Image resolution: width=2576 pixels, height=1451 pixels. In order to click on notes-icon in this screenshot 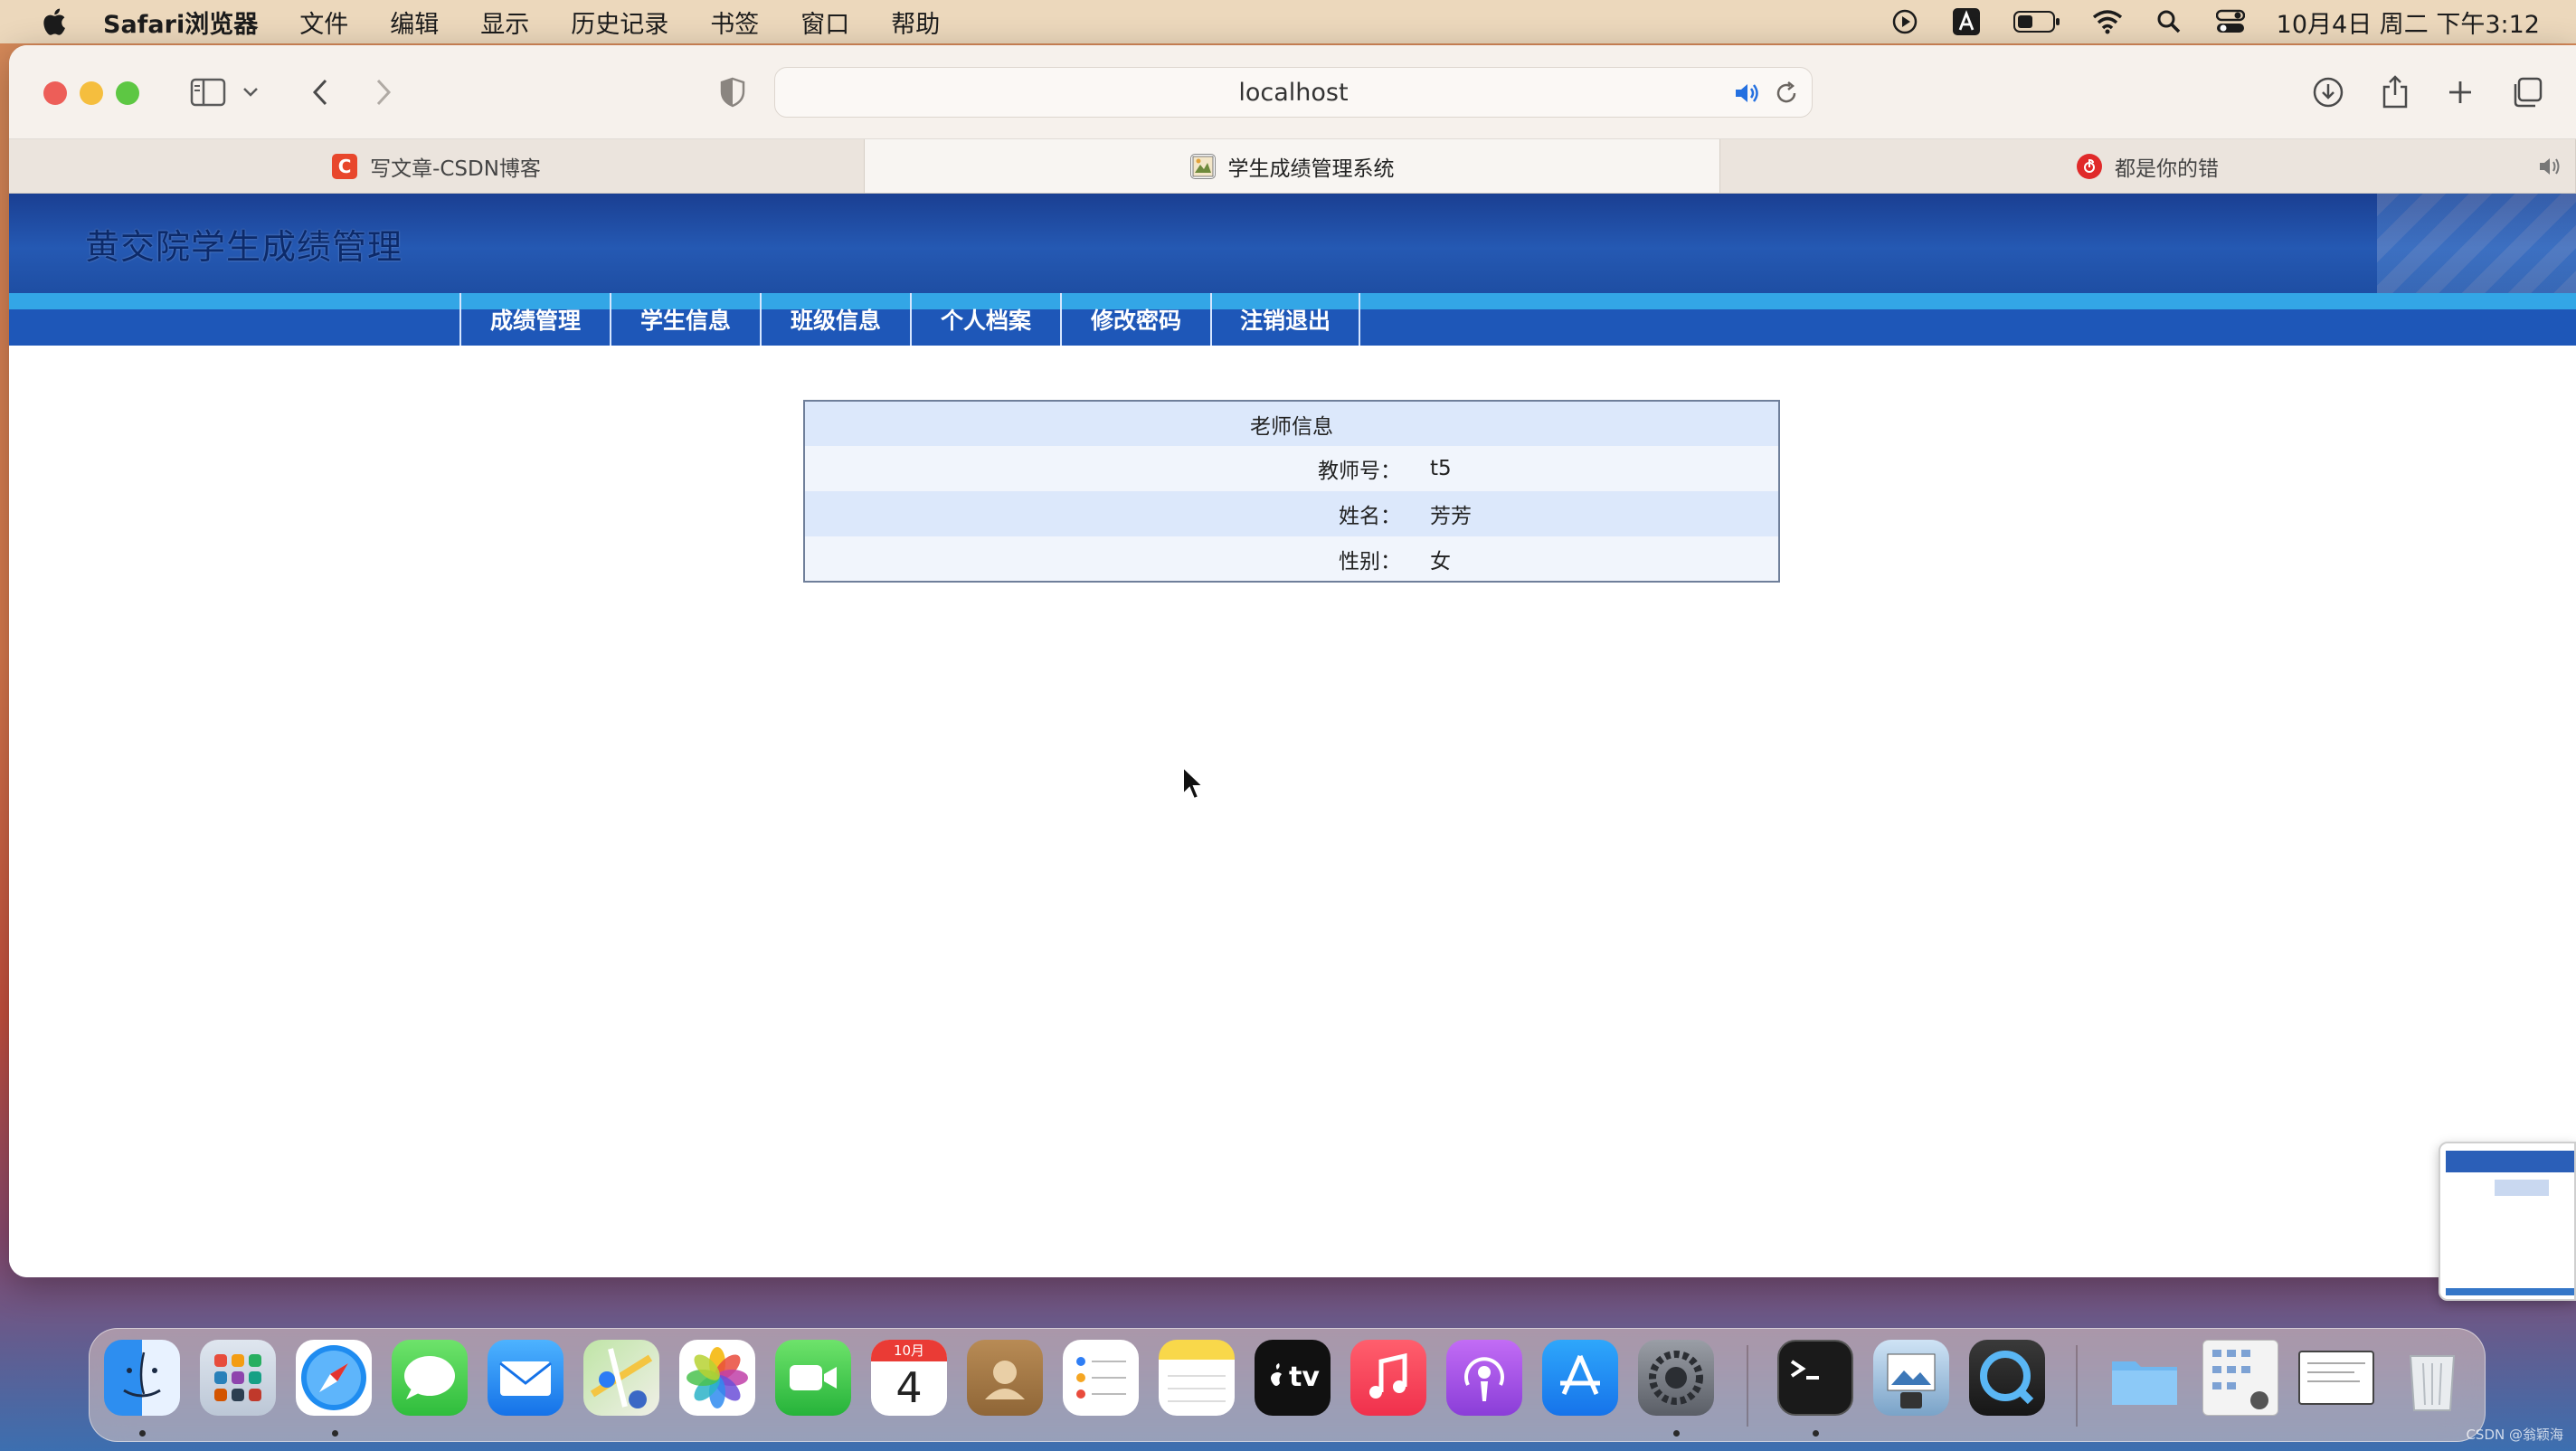, I will do `click(1197, 1378)`.